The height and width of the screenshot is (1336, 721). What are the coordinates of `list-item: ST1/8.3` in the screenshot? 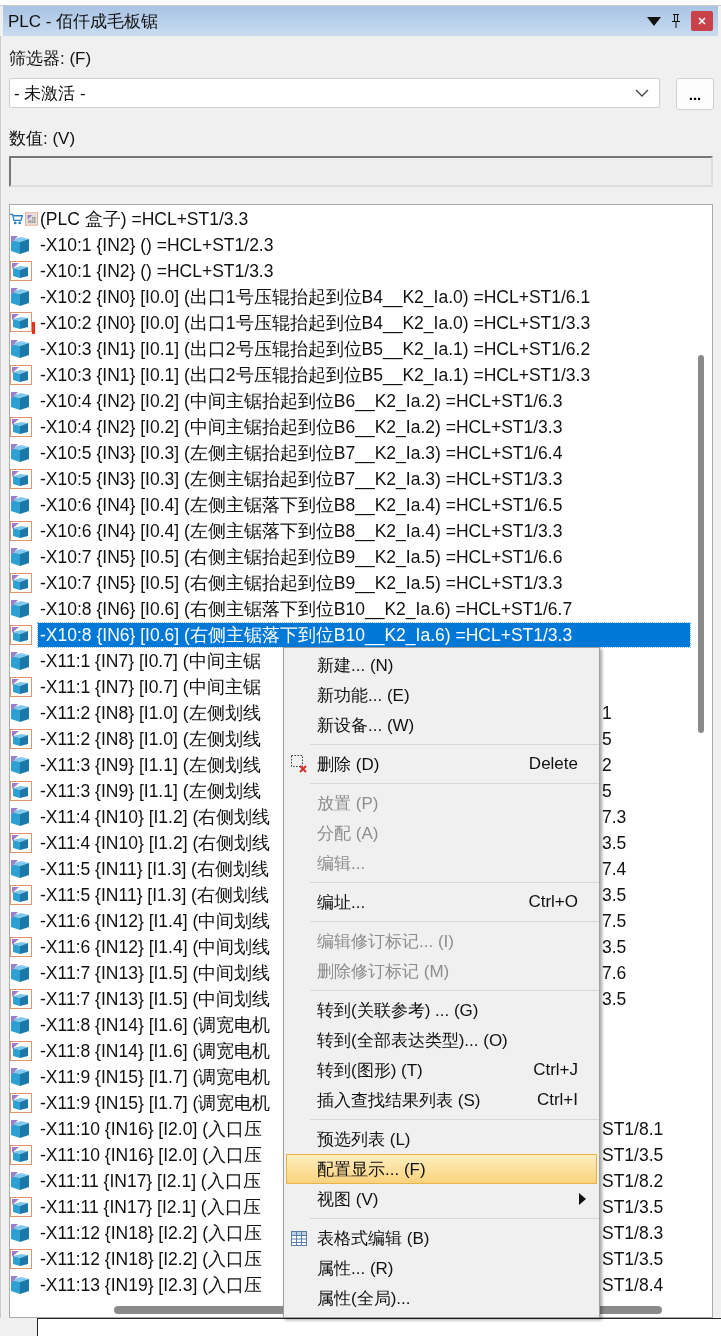 It's located at (633, 1233).